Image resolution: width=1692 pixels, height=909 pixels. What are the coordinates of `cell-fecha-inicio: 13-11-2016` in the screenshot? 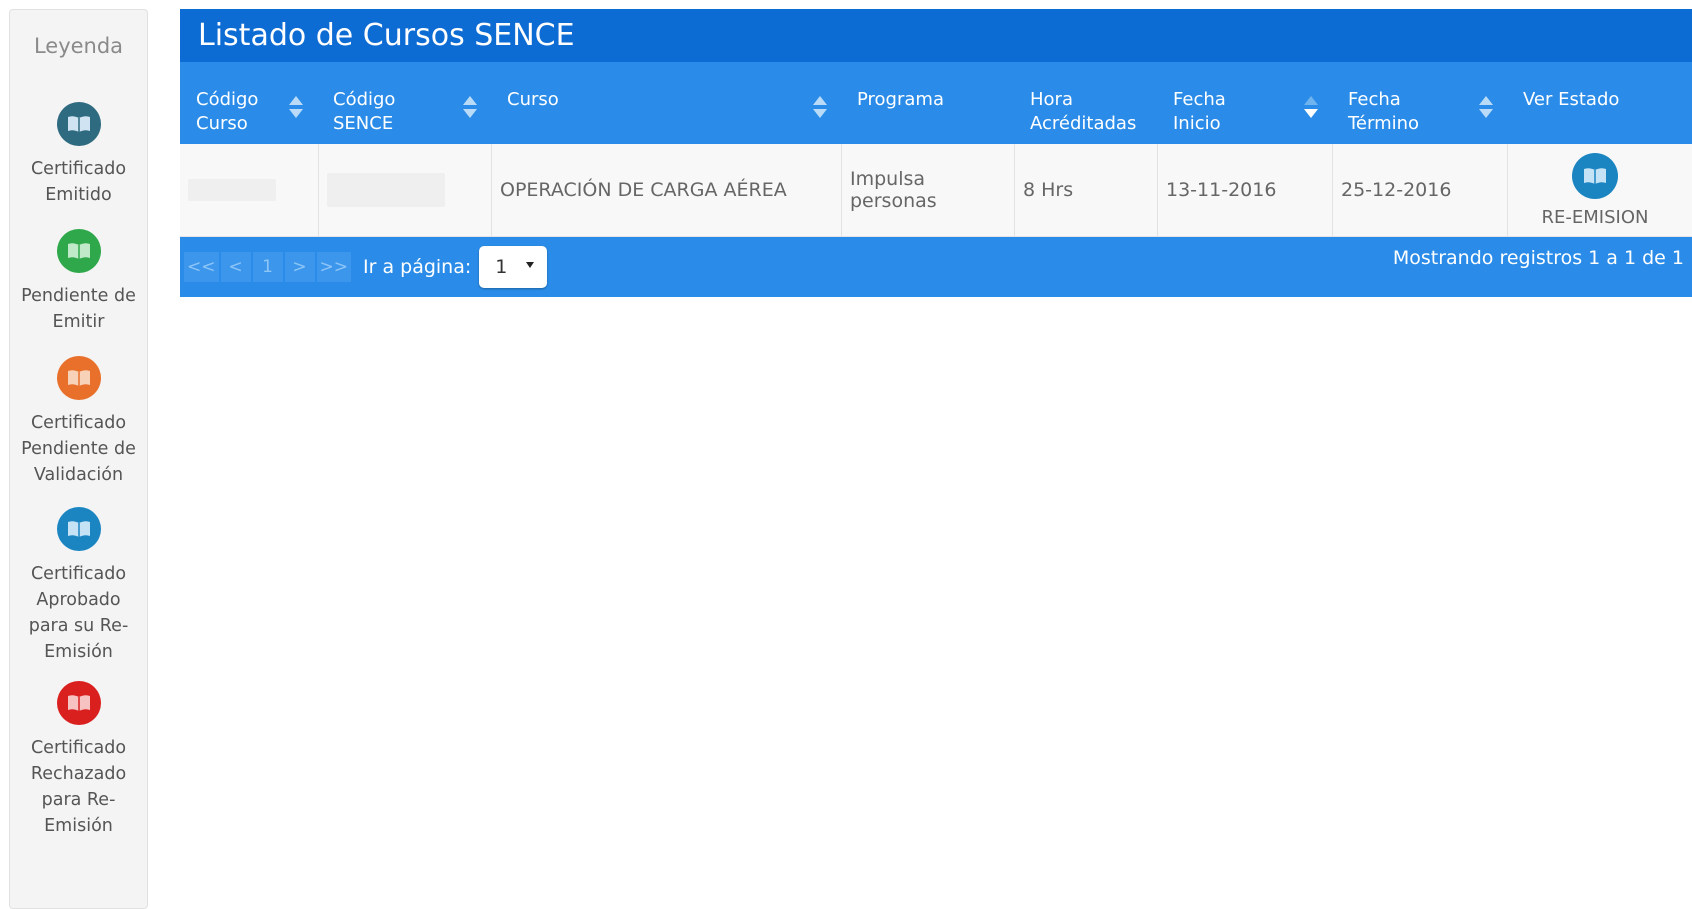 It's located at (1245, 190).